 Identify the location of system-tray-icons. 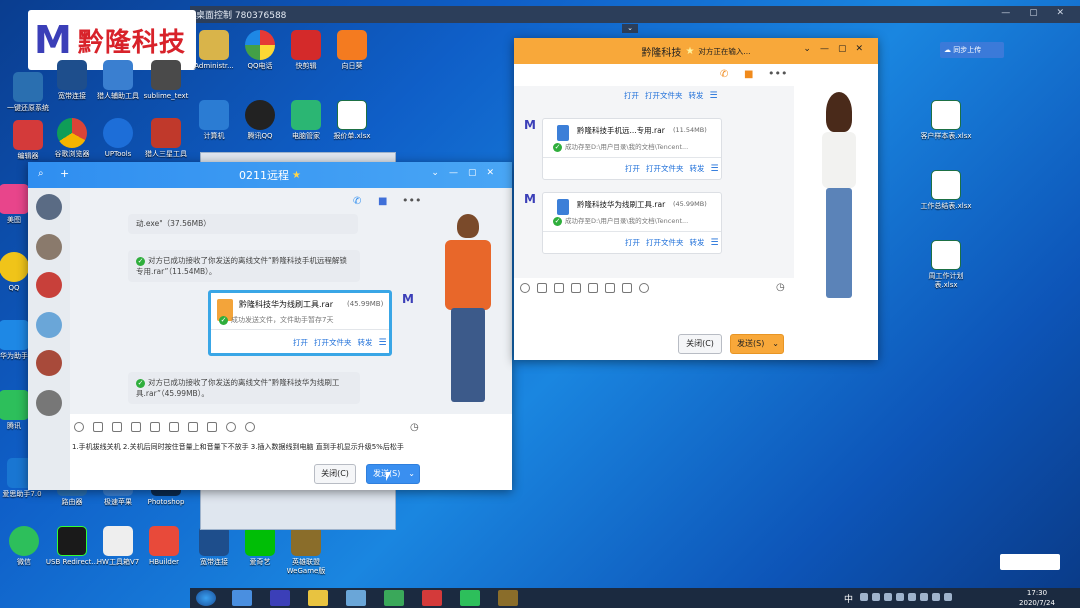
(925, 598).